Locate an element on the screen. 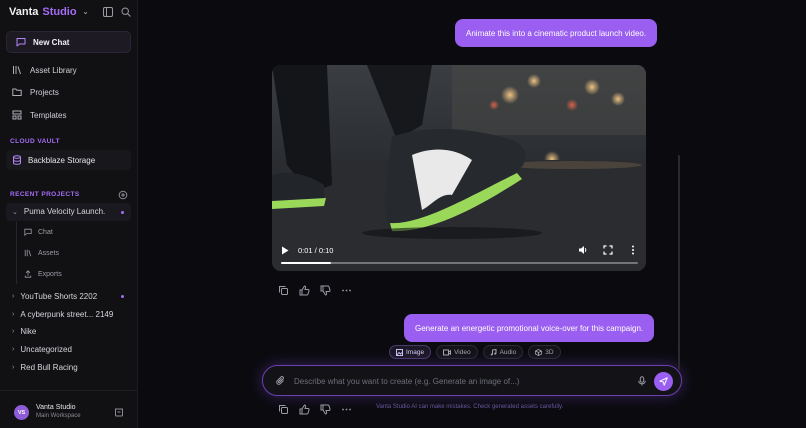  nav-asset-library: Asset Library is located at coordinates (44, 70).